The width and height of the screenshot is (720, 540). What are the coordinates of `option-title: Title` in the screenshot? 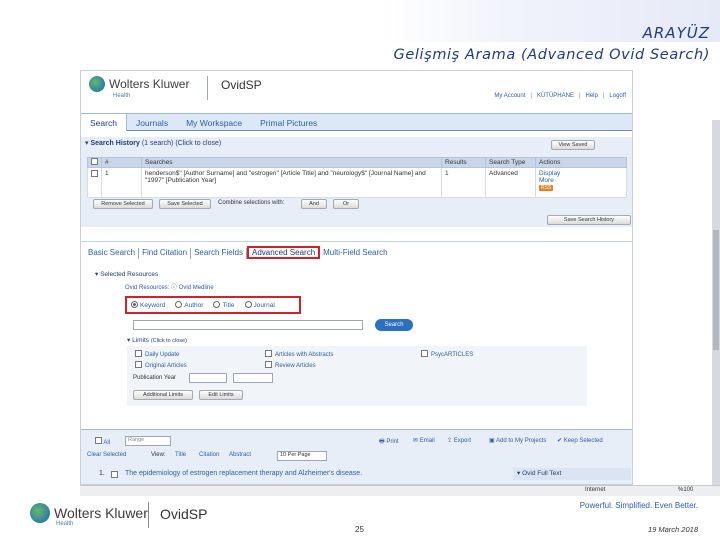 It's located at (224, 305).